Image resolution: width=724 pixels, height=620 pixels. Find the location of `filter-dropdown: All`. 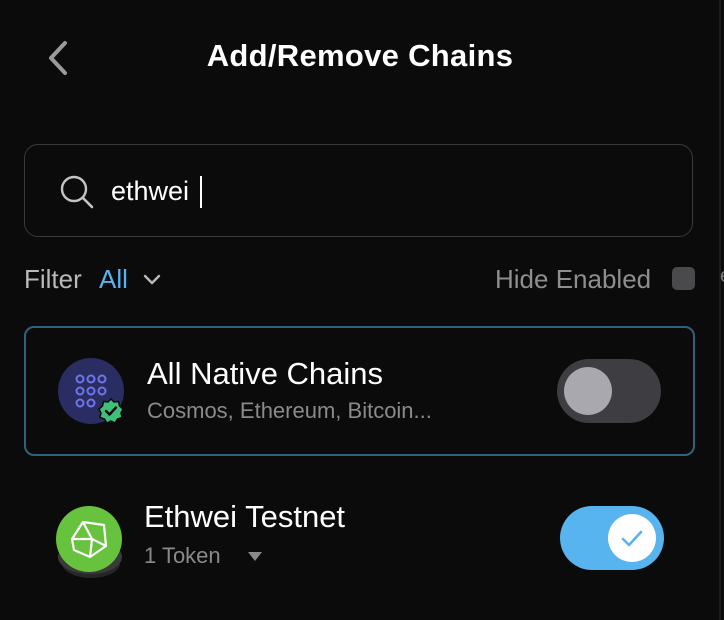

filter-dropdown: All is located at coordinates (113, 279).